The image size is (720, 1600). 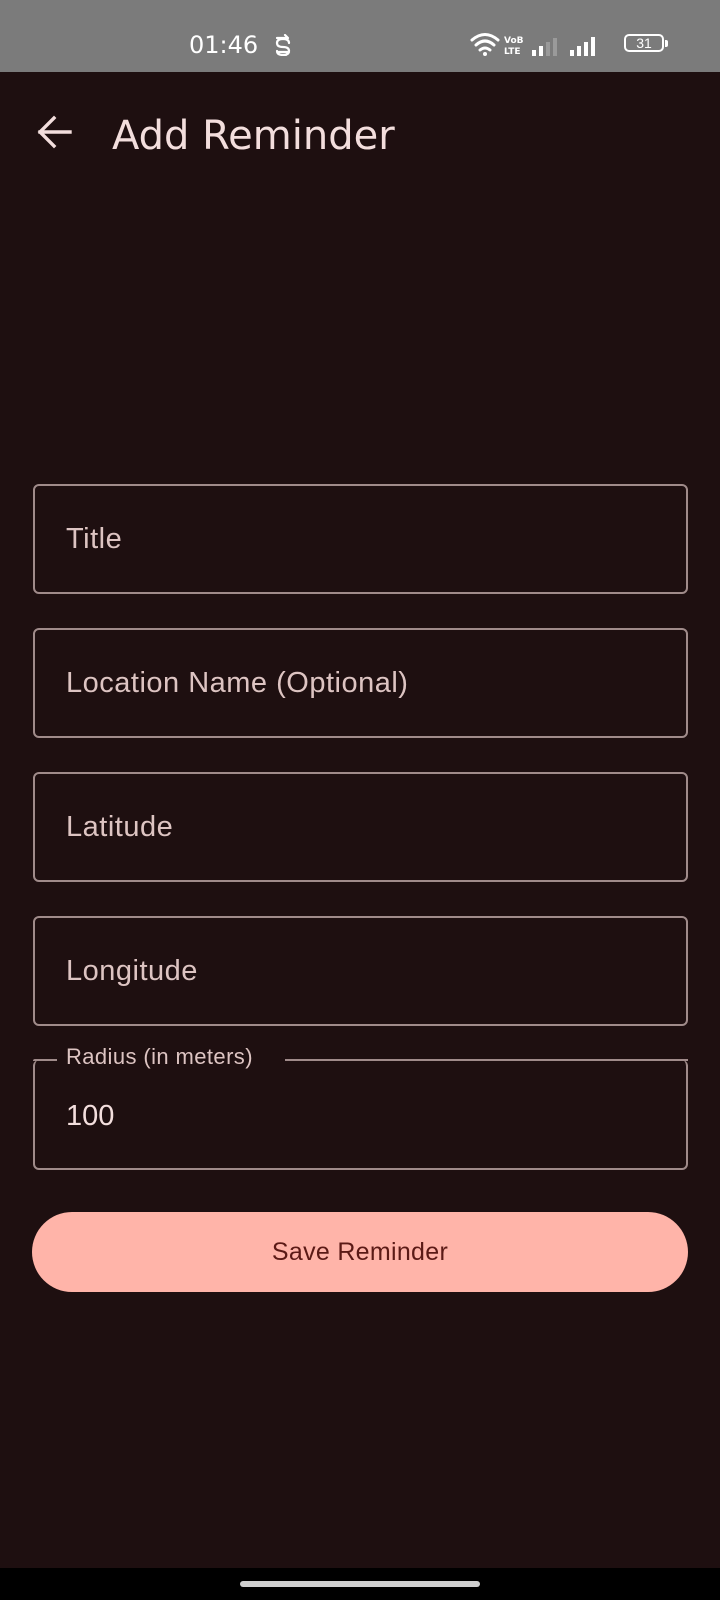 I want to click on outline-segment-left, so click(x=45, y=1060).